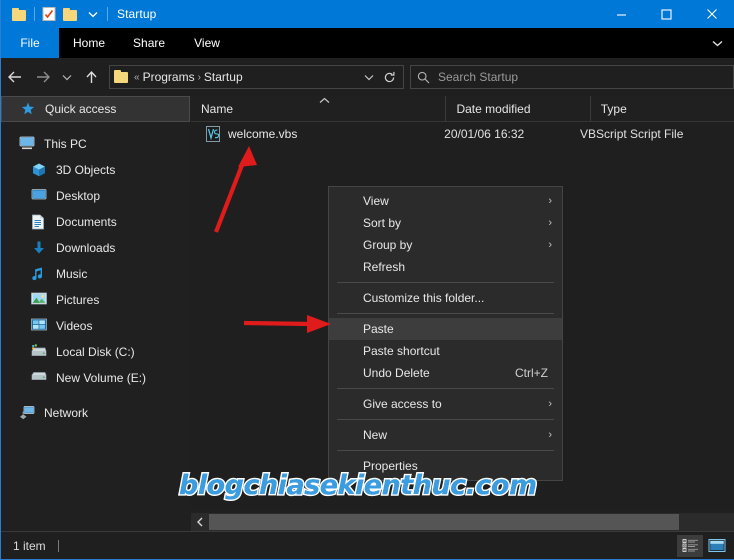 The image size is (734, 560). What do you see at coordinates (423, 77) in the screenshot?
I see `search-icon` at bounding box center [423, 77].